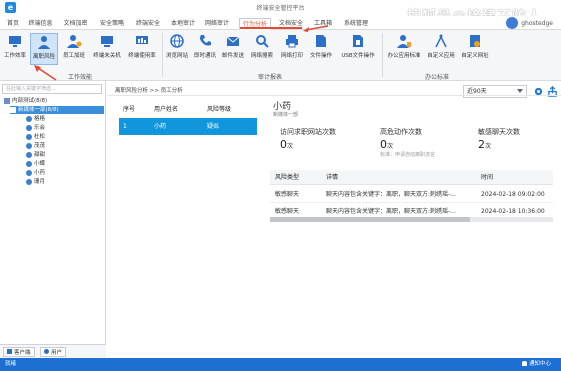 This screenshot has height=371, width=561. What do you see at coordinates (15, 41) in the screenshot?
I see `monitor-icon` at bounding box center [15, 41].